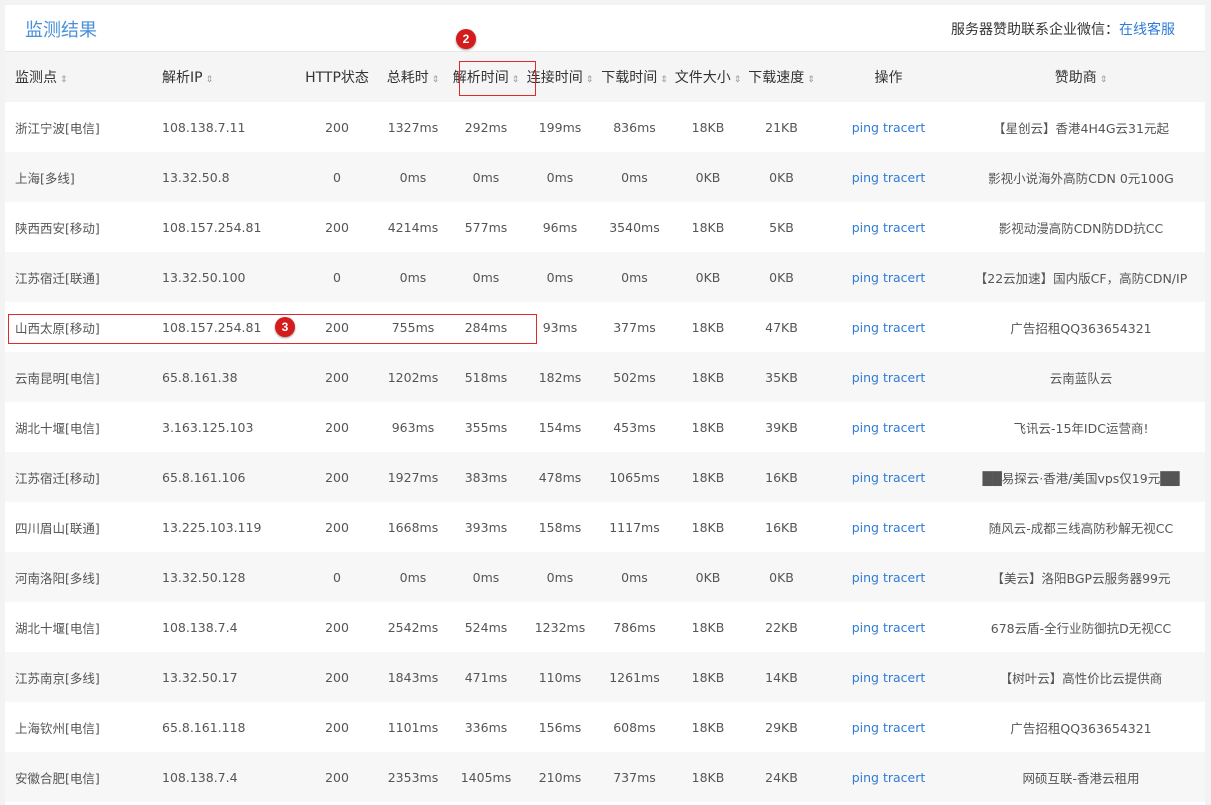 Image resolution: width=1211 pixels, height=805 pixels. What do you see at coordinates (708, 177) in the screenshot?
I see `cell-size: 0KB` at bounding box center [708, 177].